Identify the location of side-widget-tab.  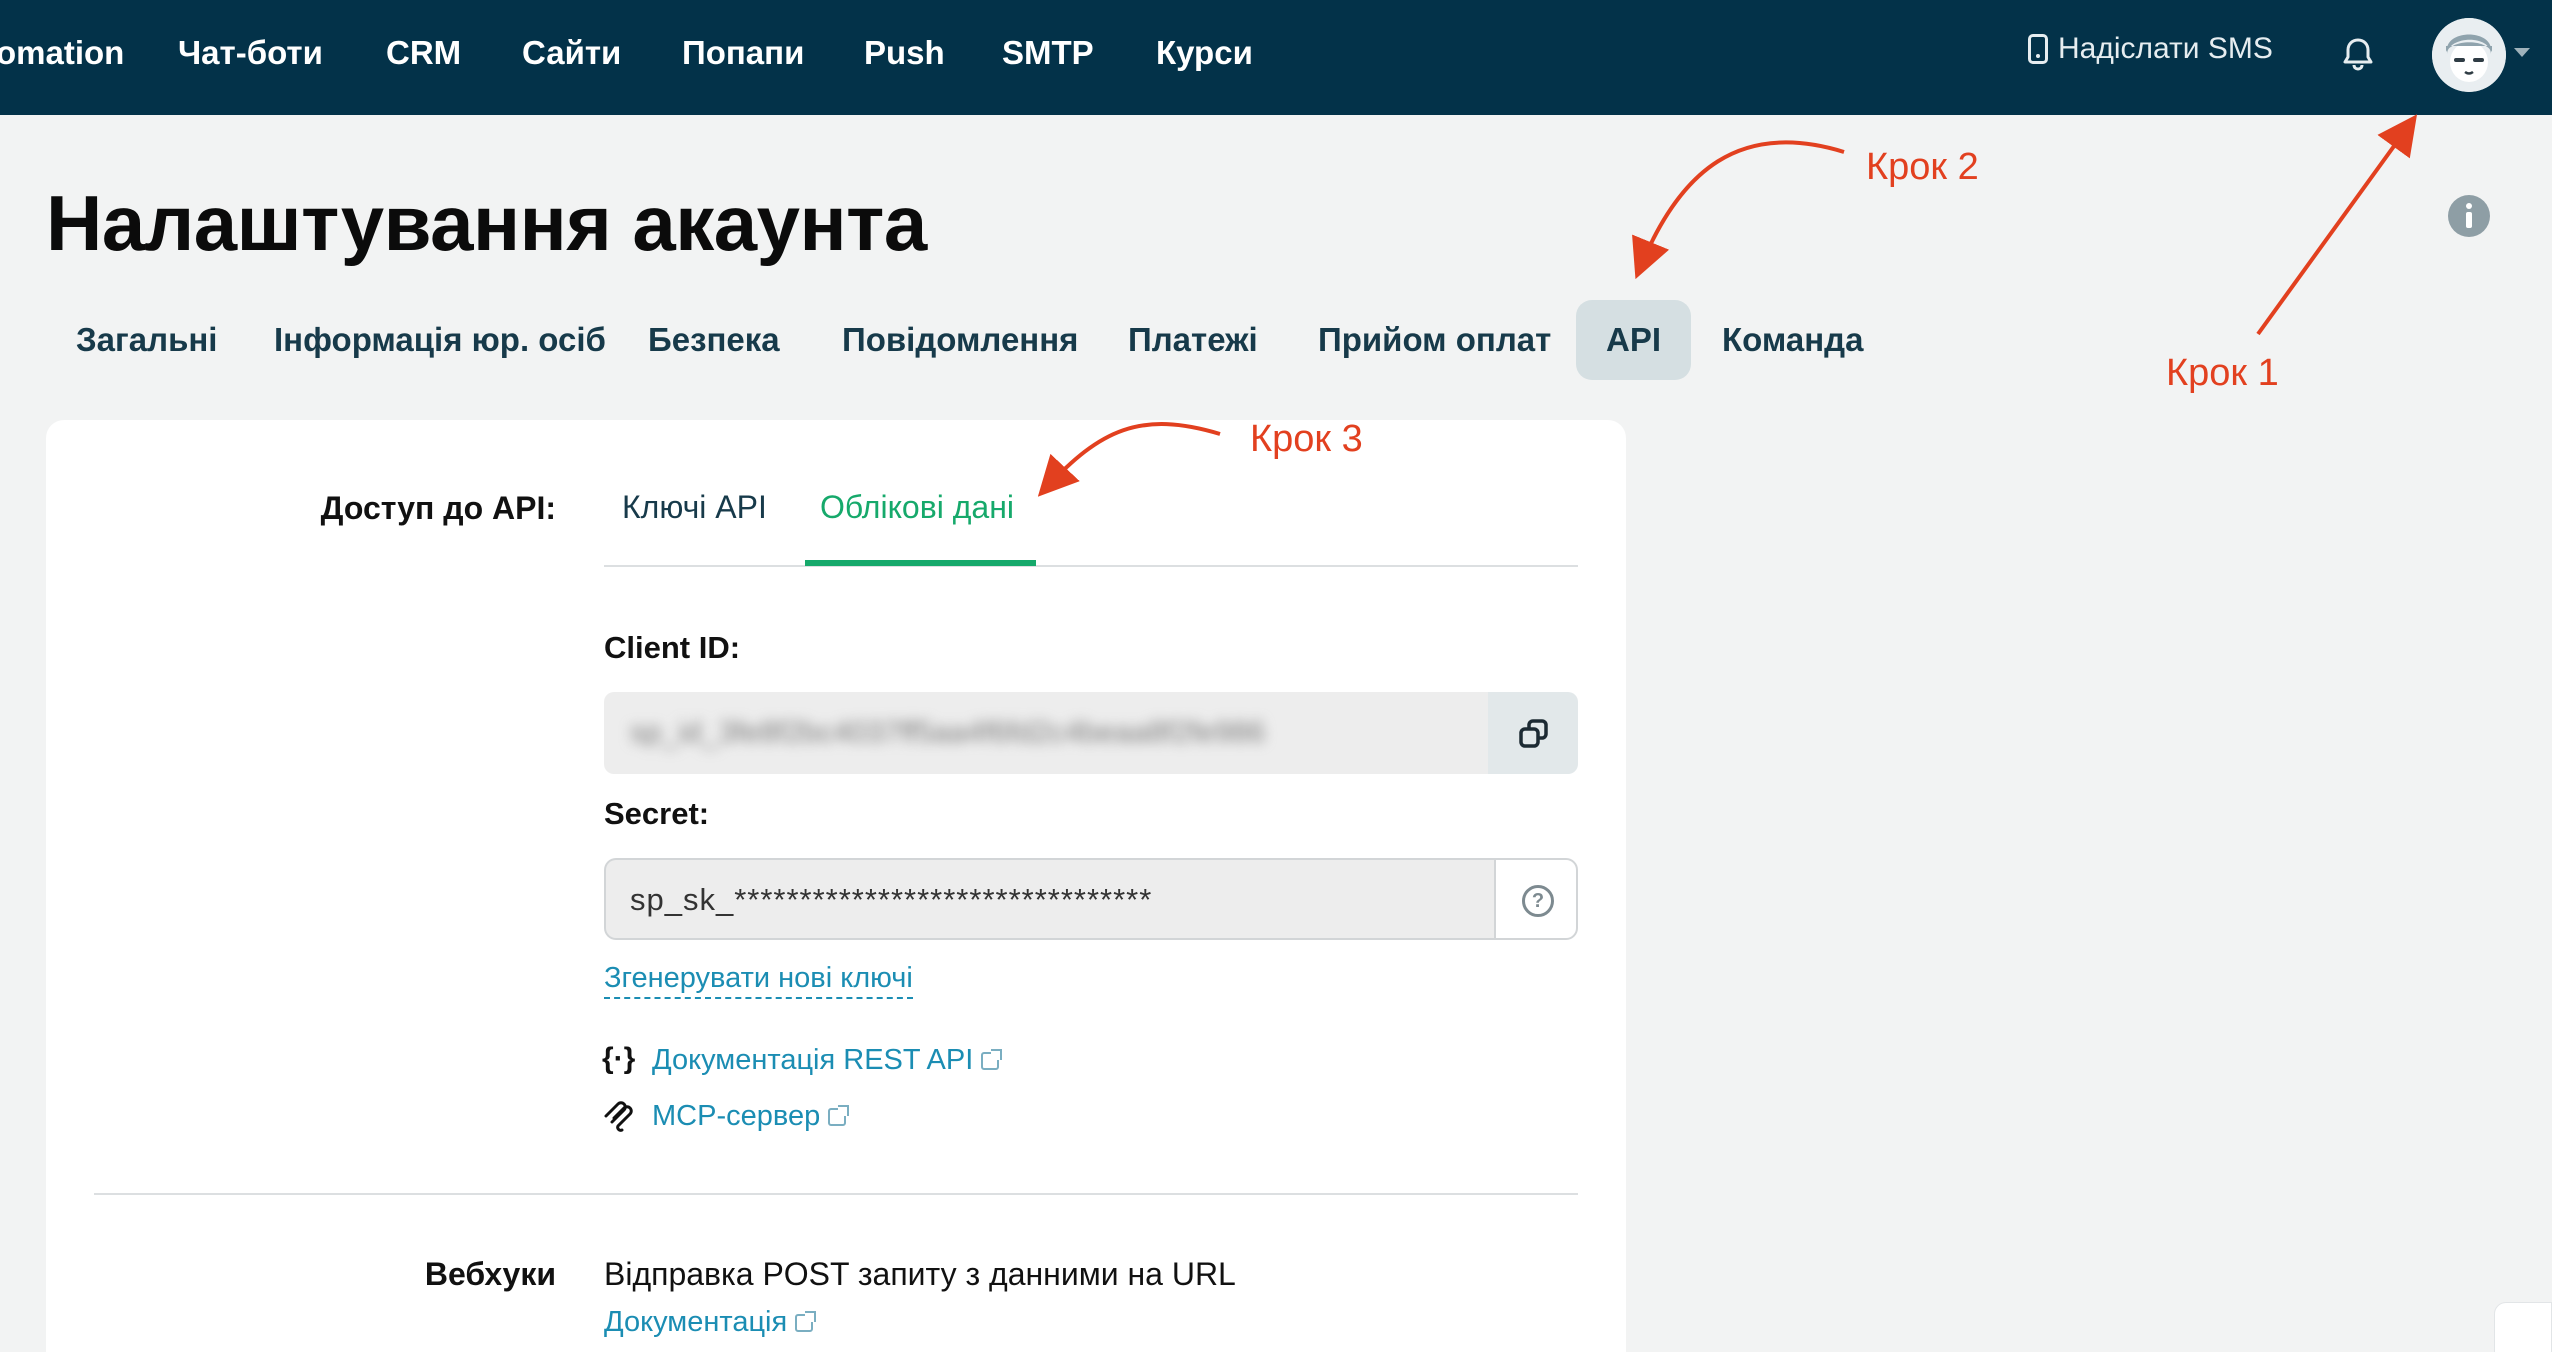
(2523, 1327).